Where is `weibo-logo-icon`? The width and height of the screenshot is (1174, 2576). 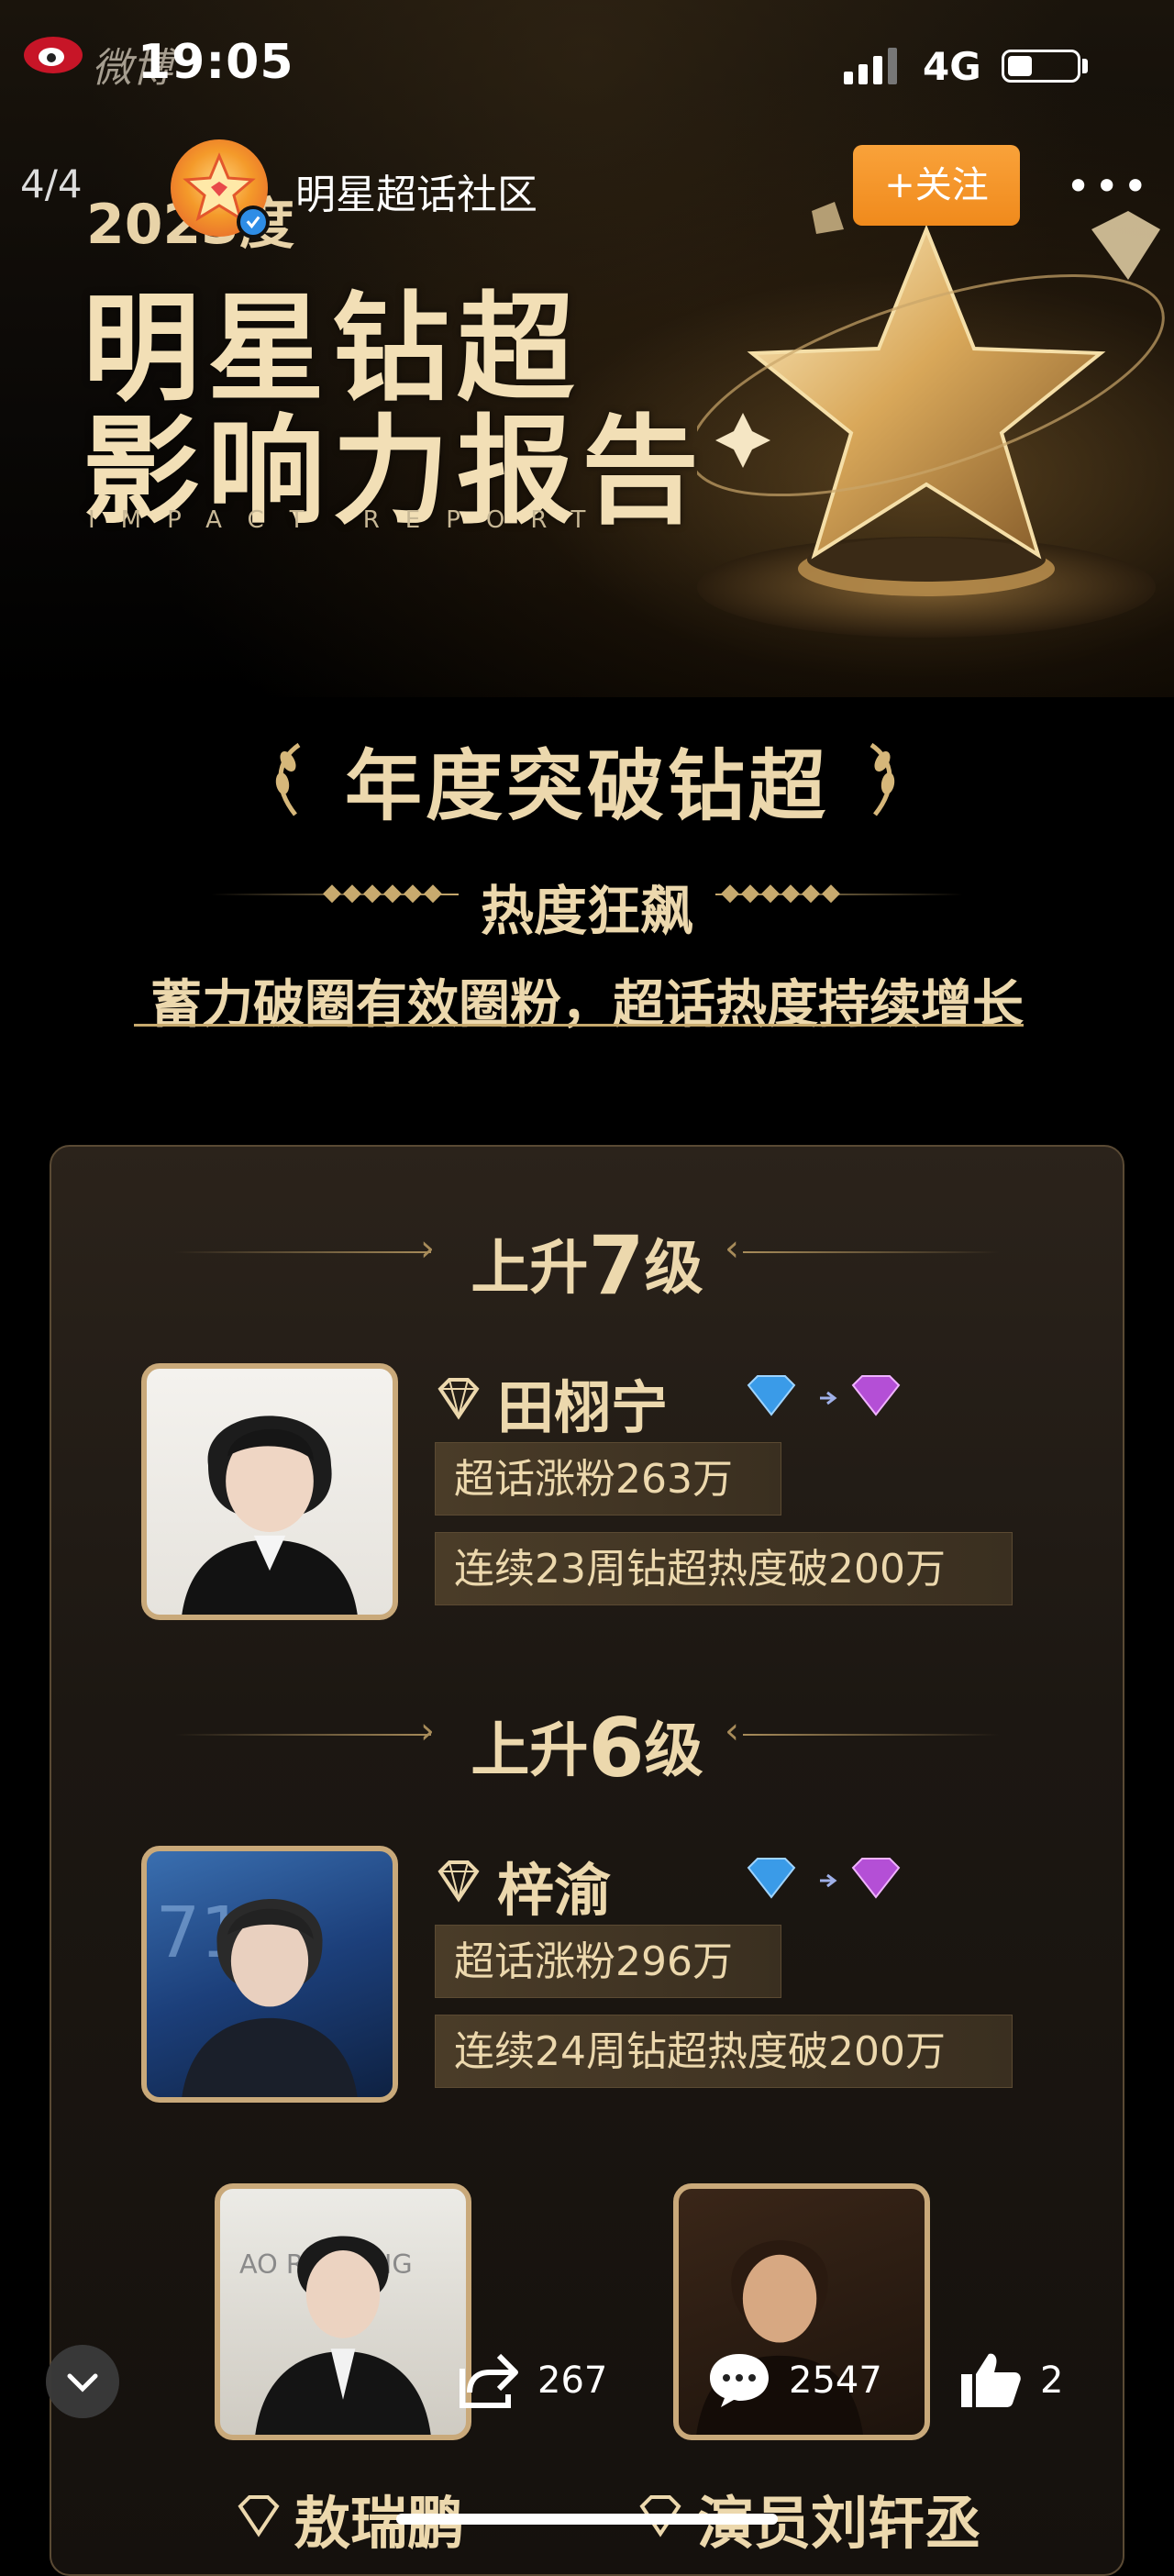
weibo-logo-icon is located at coordinates (53, 55).